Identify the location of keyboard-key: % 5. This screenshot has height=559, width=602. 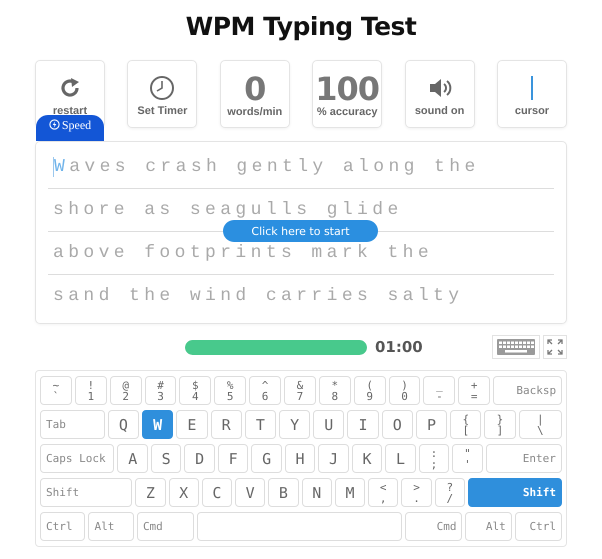
(230, 390).